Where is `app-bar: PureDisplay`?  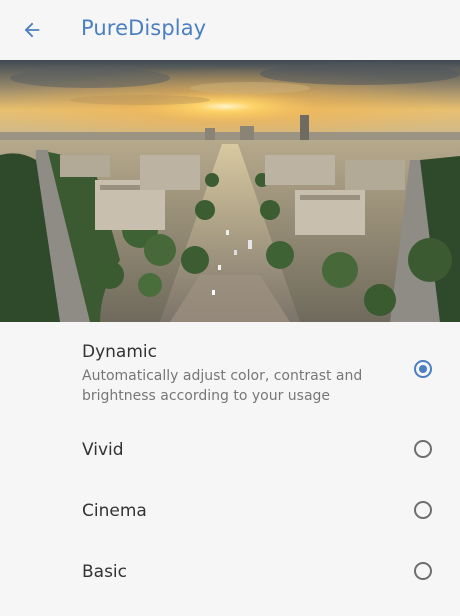
app-bar: PureDisplay is located at coordinates (230, 30).